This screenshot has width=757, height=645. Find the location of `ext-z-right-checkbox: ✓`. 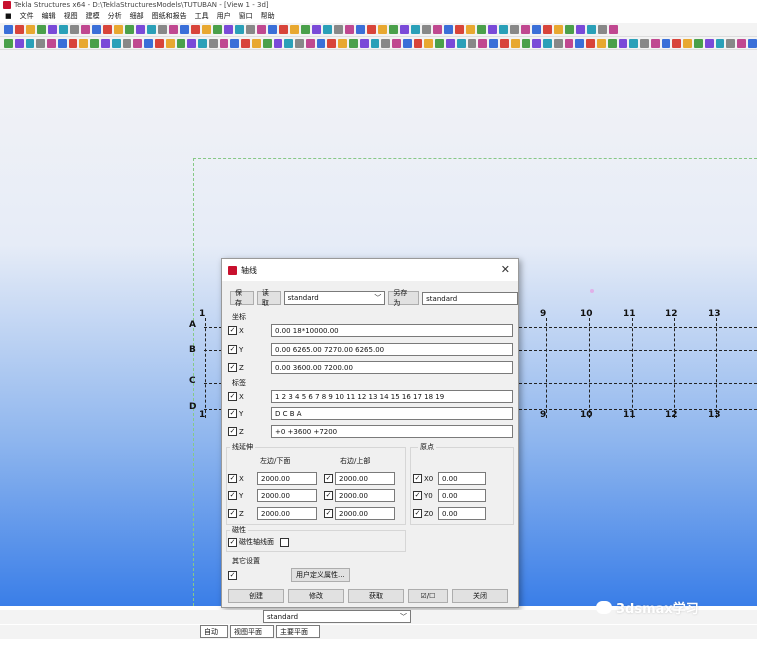

ext-z-right-checkbox: ✓ is located at coordinates (328, 513).